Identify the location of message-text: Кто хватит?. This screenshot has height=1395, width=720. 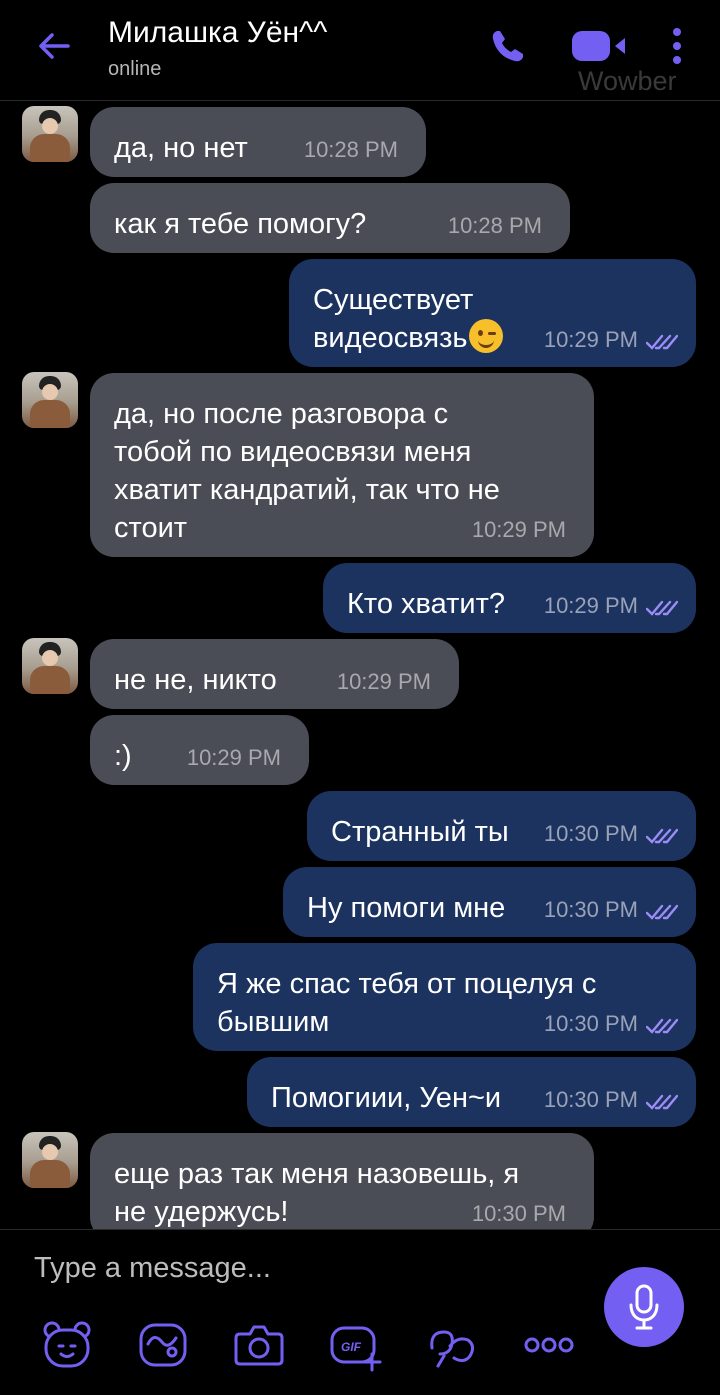
(426, 604).